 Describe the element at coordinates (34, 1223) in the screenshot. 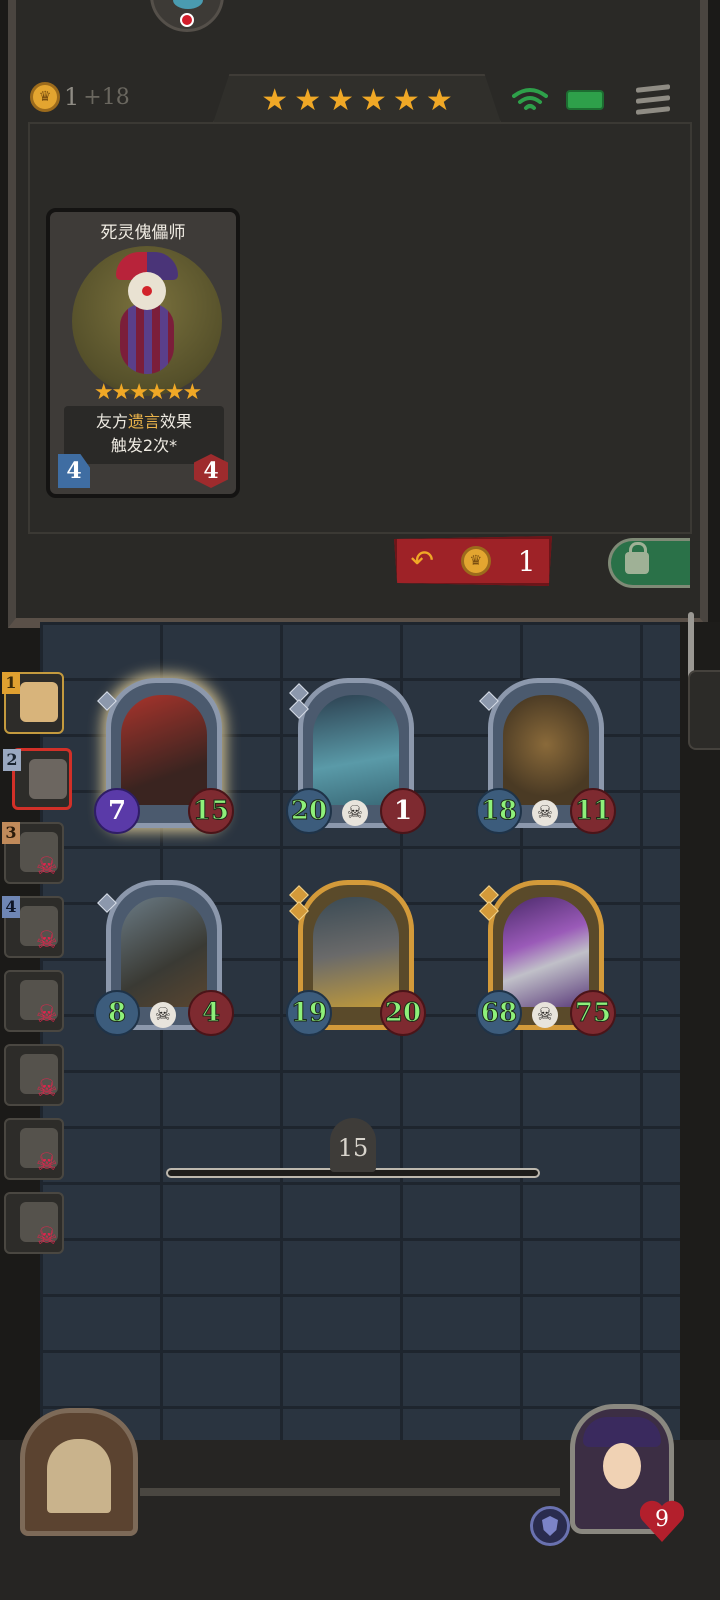

I see `opponent-slot-8: ☠` at that location.